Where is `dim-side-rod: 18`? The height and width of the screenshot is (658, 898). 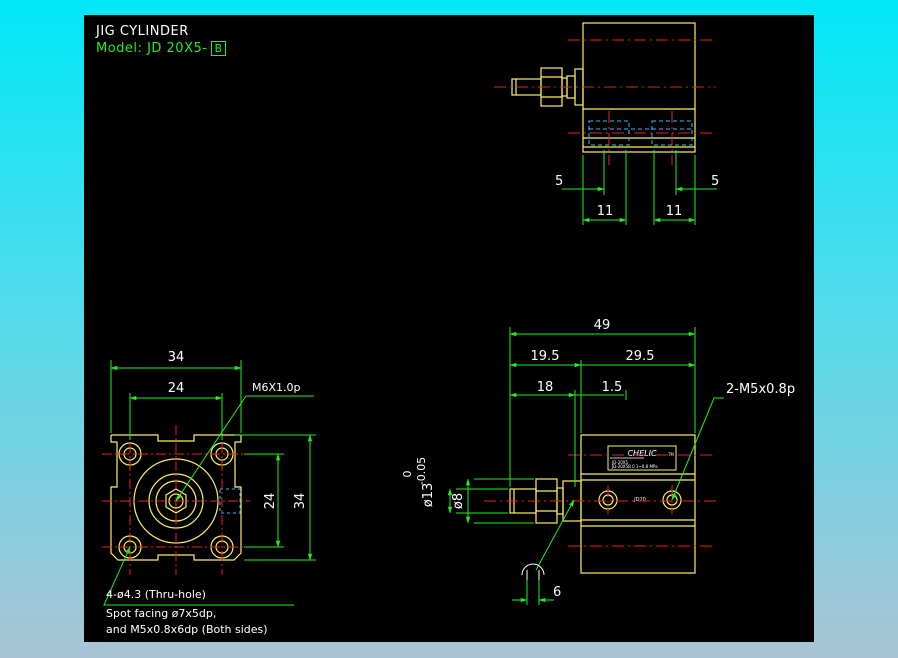
dim-side-rod: 18 is located at coordinates (545, 387).